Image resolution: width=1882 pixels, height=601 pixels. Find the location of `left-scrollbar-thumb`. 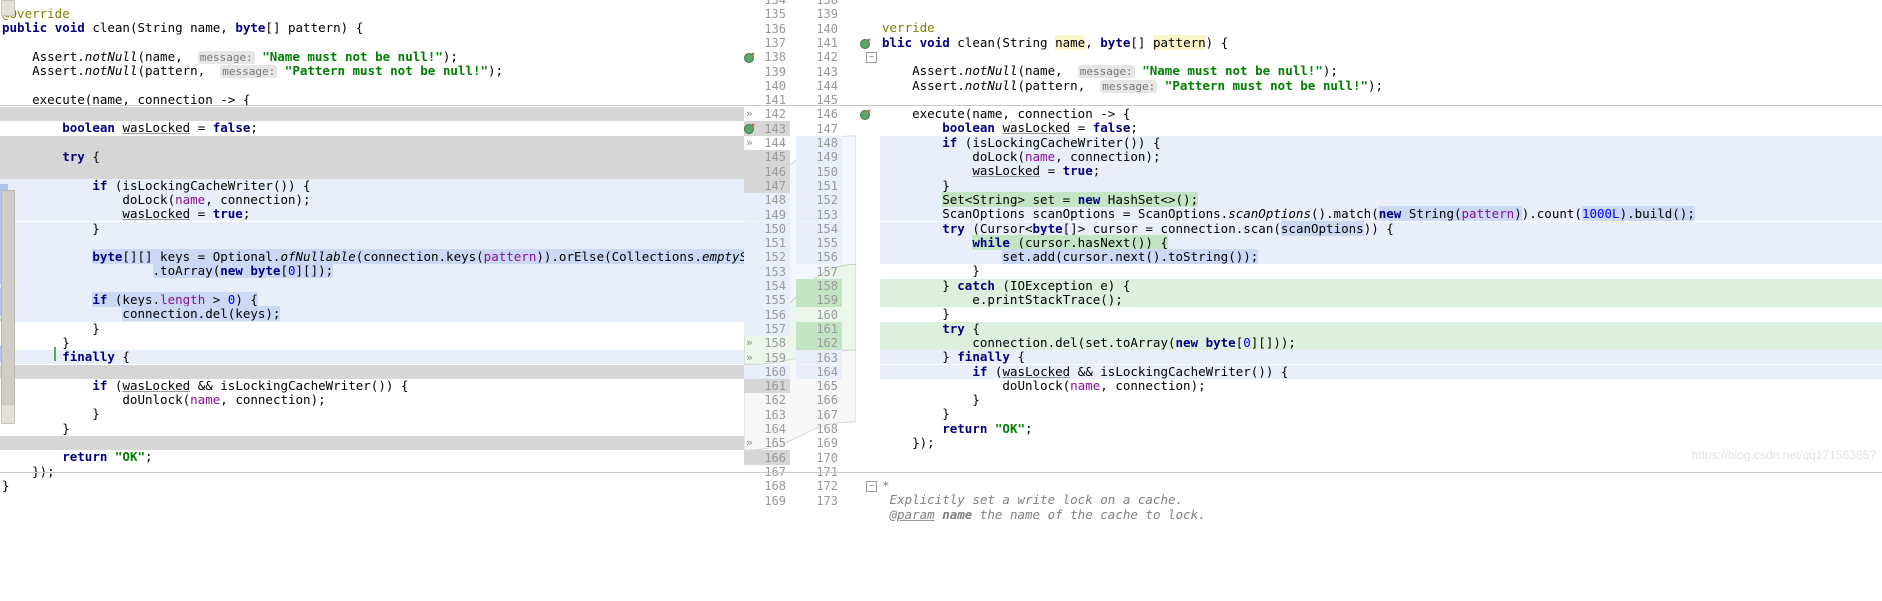

left-scrollbar-thumb is located at coordinates (8, 303).